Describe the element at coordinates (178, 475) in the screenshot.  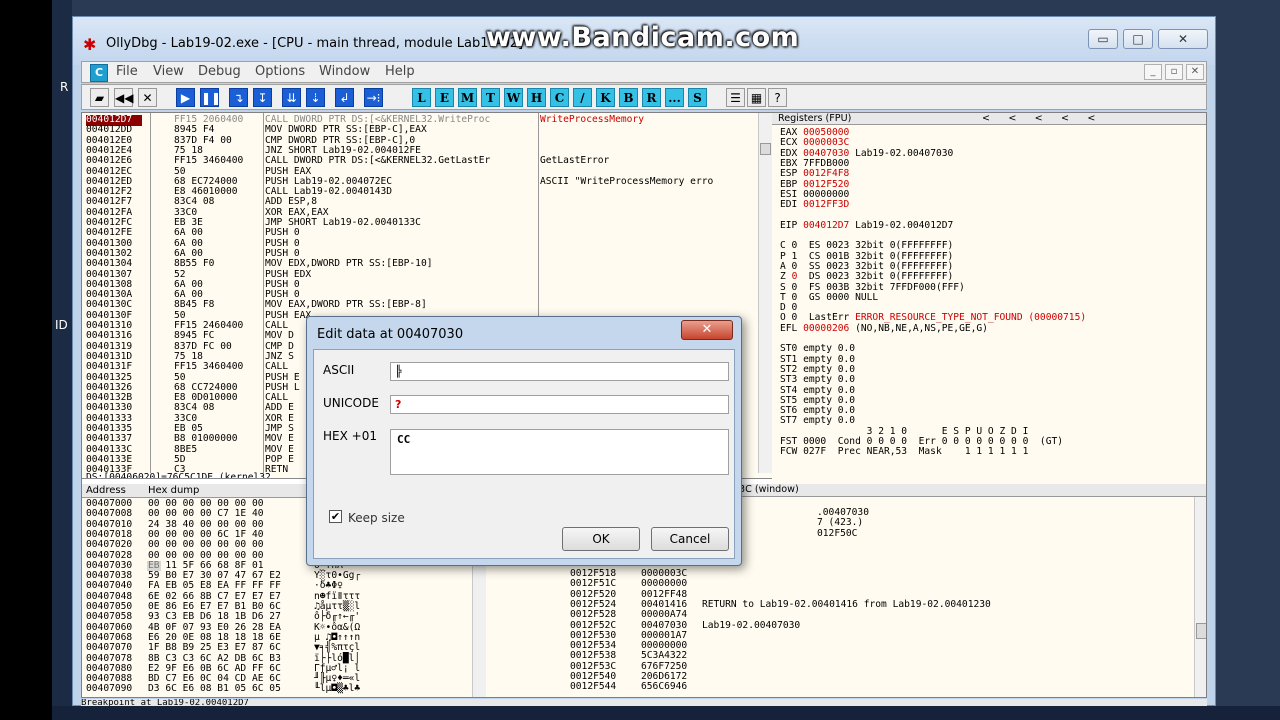
I see `disasm-info-line: DS:[00406020]=76C5C1DE (kernel32` at that location.